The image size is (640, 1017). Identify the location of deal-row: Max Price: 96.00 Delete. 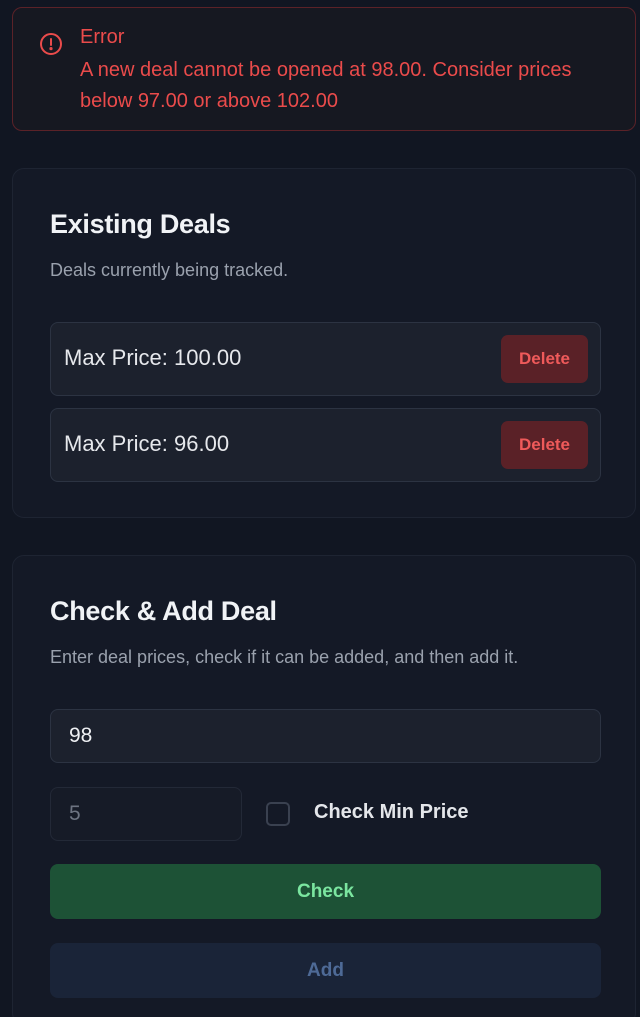
(325, 445).